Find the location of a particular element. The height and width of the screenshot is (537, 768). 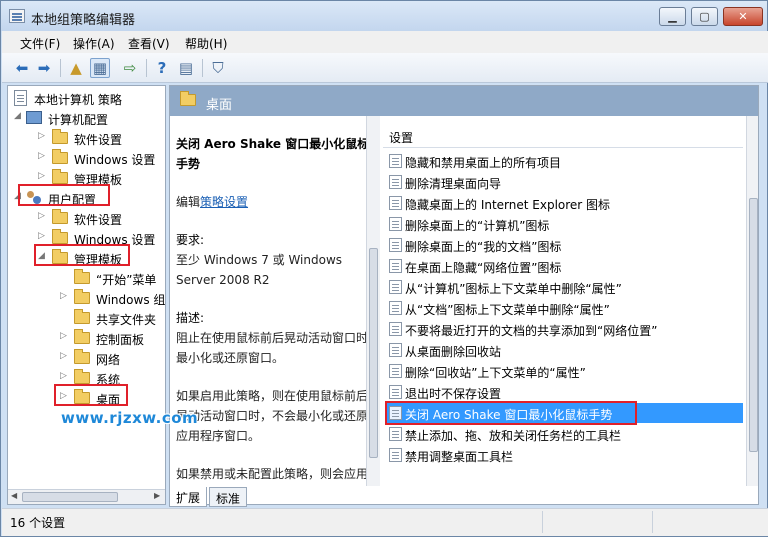

description-scrollbar is located at coordinates (373, 301).